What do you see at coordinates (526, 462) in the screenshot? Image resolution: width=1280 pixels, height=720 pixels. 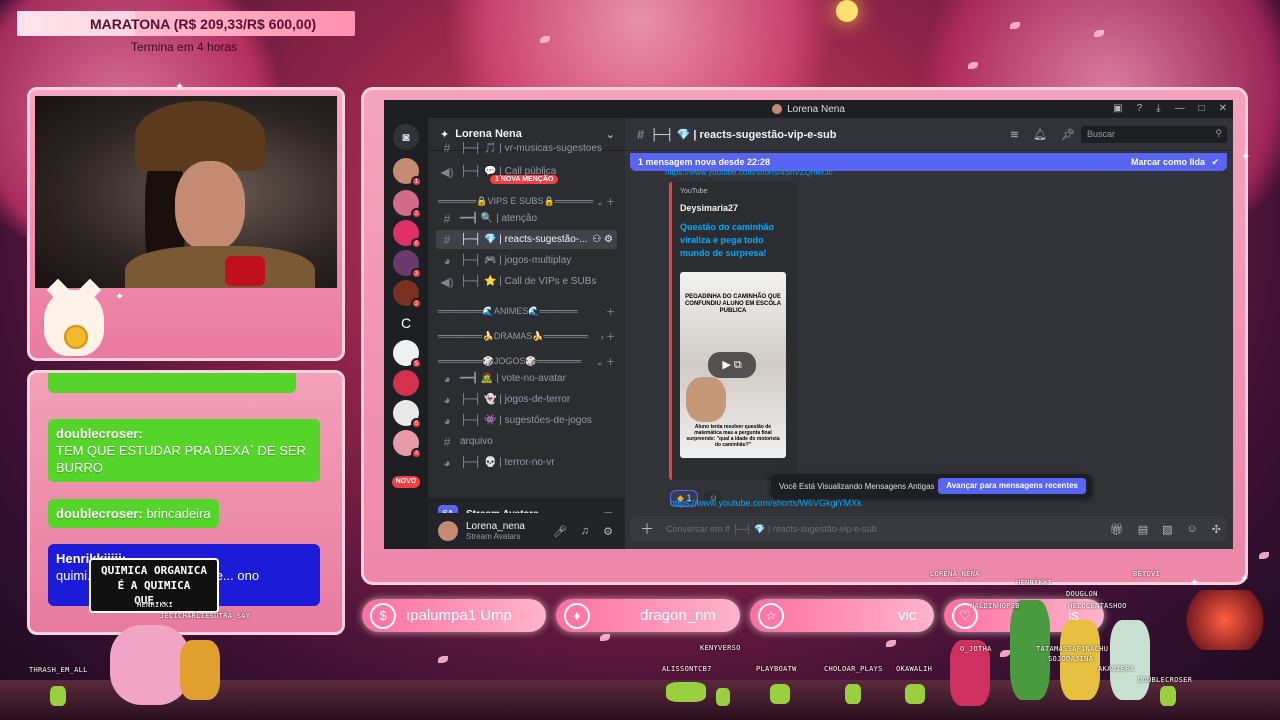 I see `channel-item: ◕ ├─┤ 💀 | terror-no-vr` at bounding box center [526, 462].